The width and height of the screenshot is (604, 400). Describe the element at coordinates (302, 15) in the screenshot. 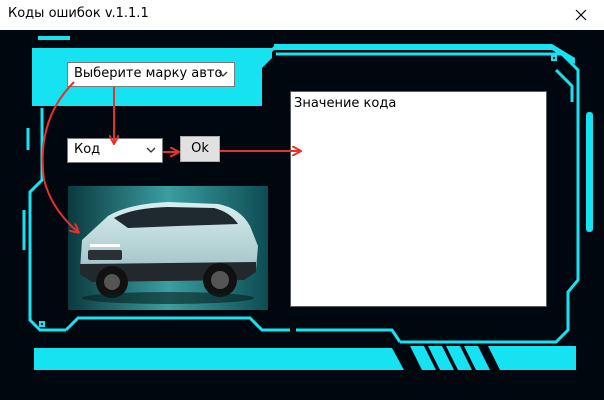

I see `title-bar: Коды ошибок v.1.1.1` at that location.